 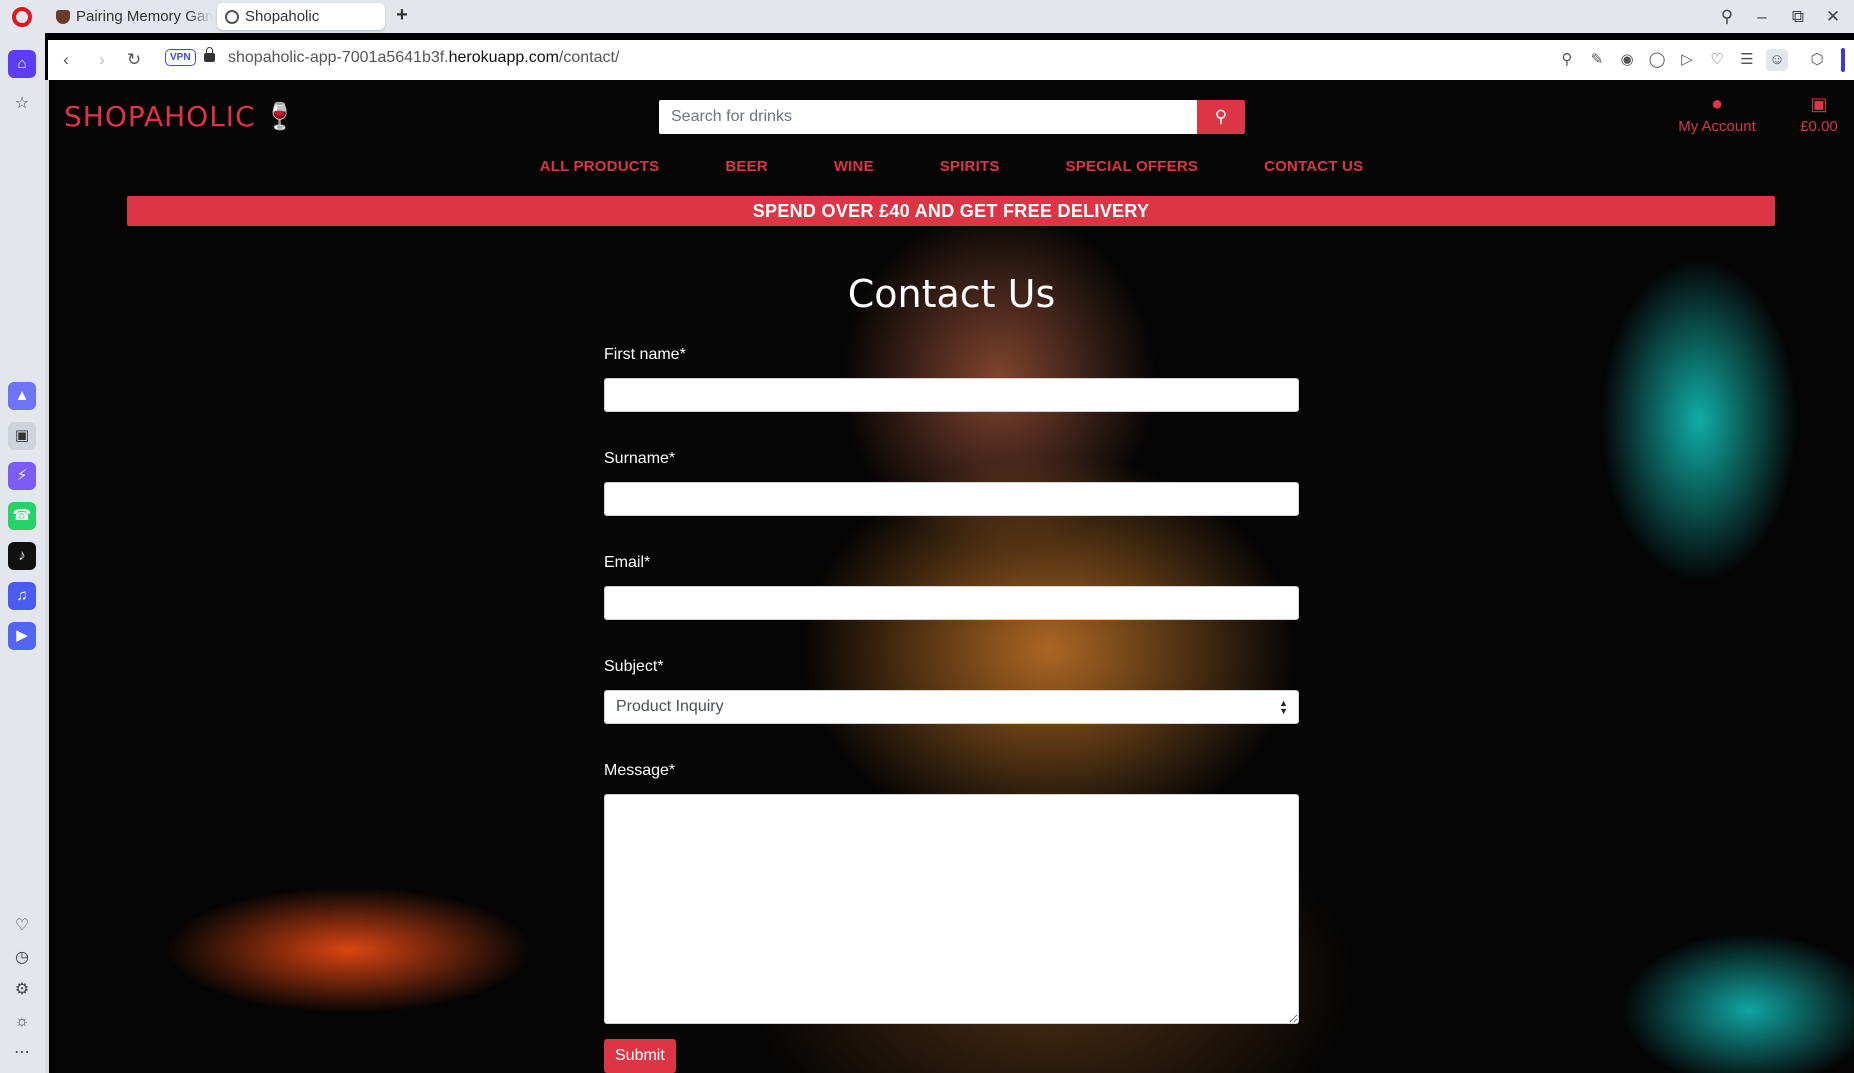 I want to click on surname-input, so click(x=951, y=499).